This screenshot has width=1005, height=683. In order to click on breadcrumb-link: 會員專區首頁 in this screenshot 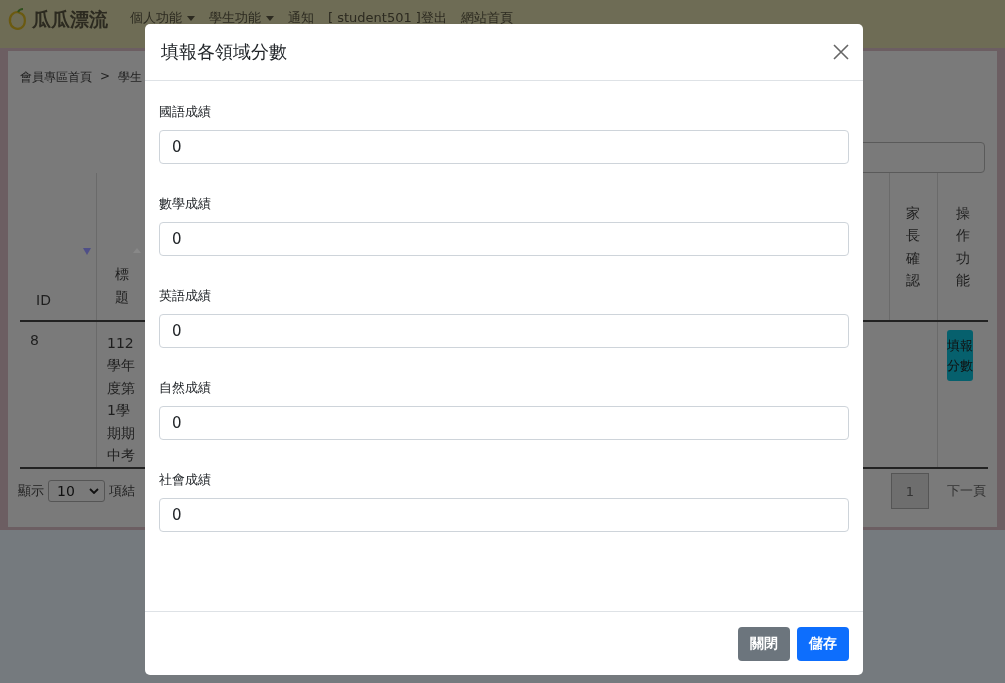, I will do `click(56, 77)`.